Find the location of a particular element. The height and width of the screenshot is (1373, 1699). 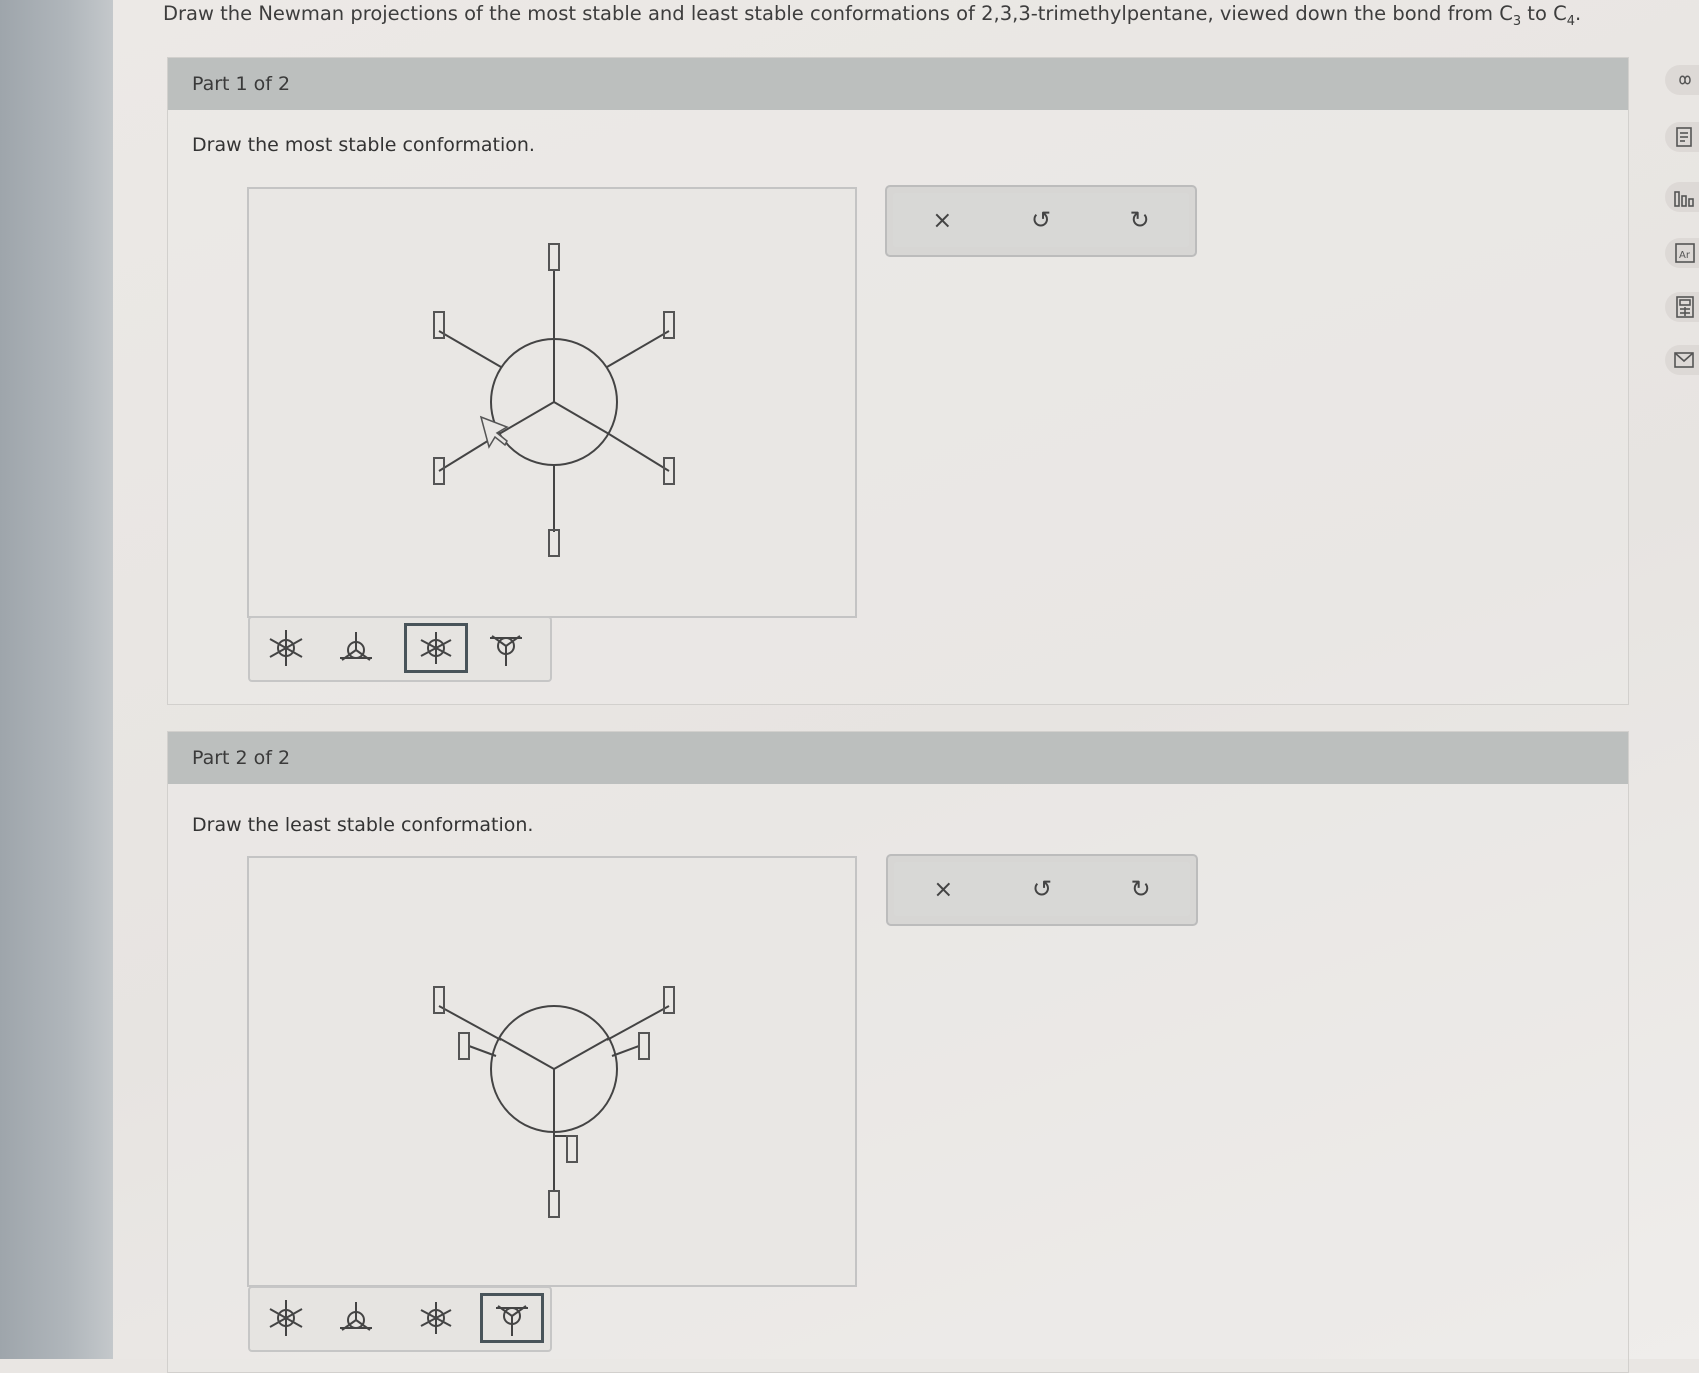

newman-projection-staggered is located at coordinates (552, 402).